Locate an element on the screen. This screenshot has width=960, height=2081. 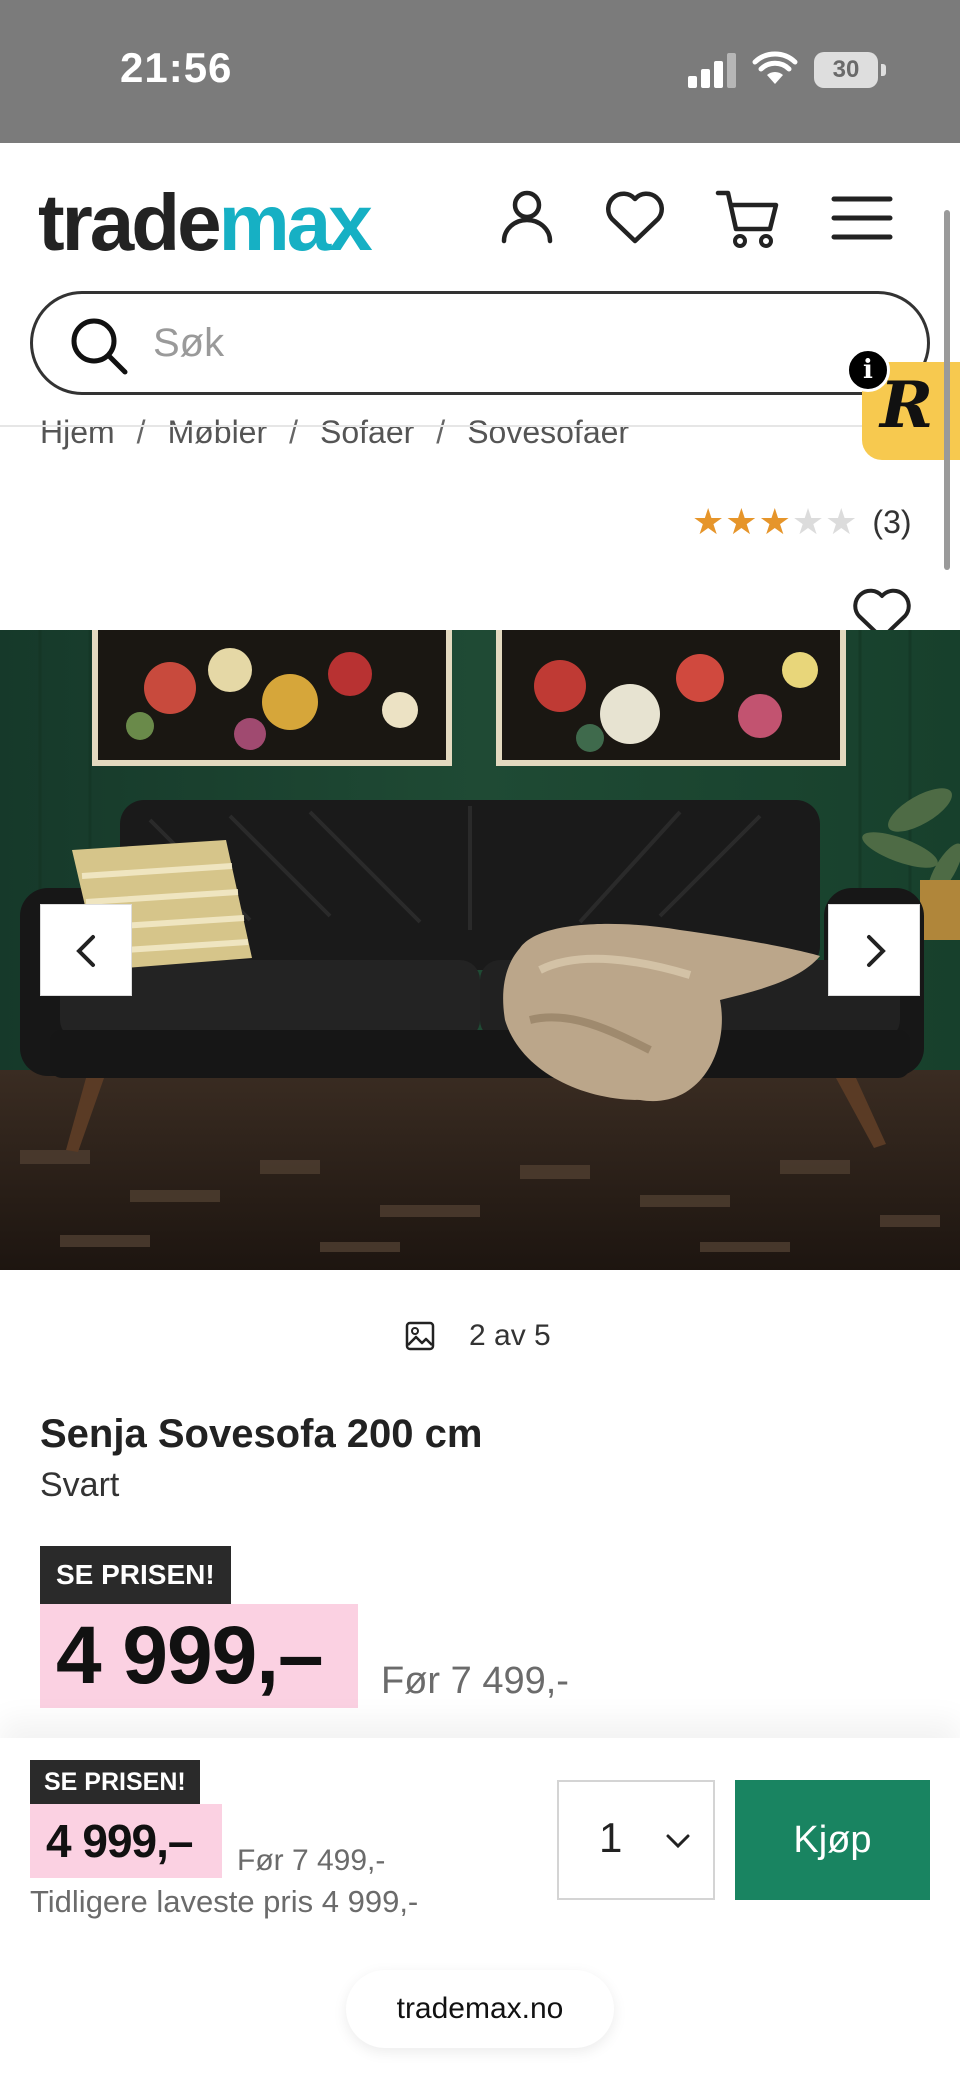
chevron-down-icon is located at coordinates (678, 1841).